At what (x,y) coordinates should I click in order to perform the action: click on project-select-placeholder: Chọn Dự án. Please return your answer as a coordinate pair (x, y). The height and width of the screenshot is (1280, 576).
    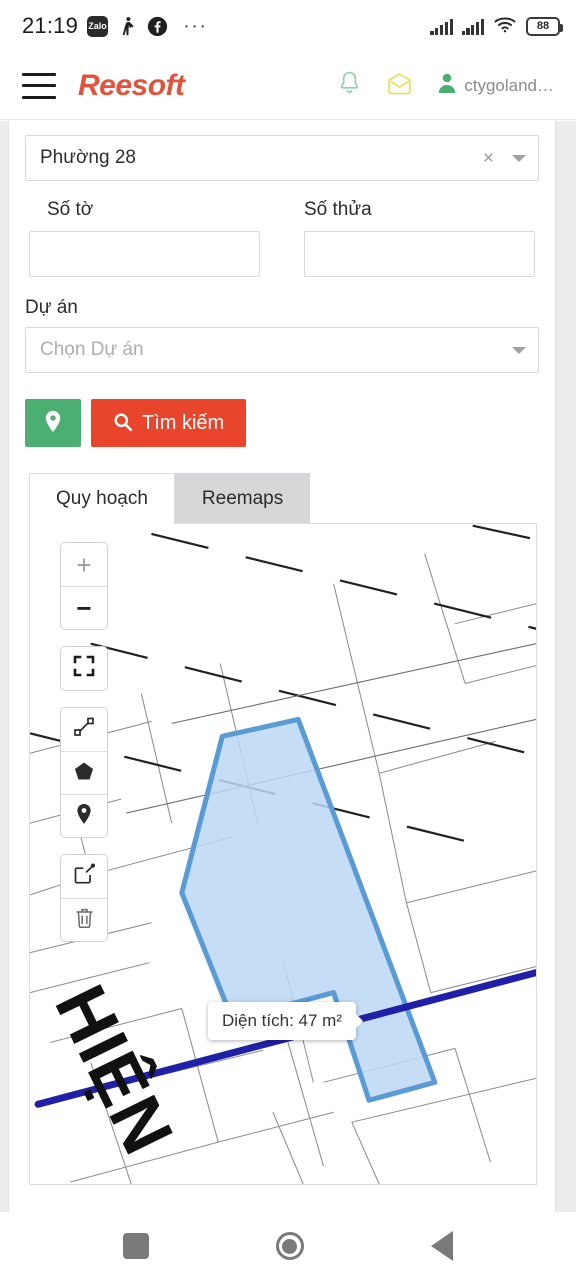
    Looking at the image, I should click on (92, 349).